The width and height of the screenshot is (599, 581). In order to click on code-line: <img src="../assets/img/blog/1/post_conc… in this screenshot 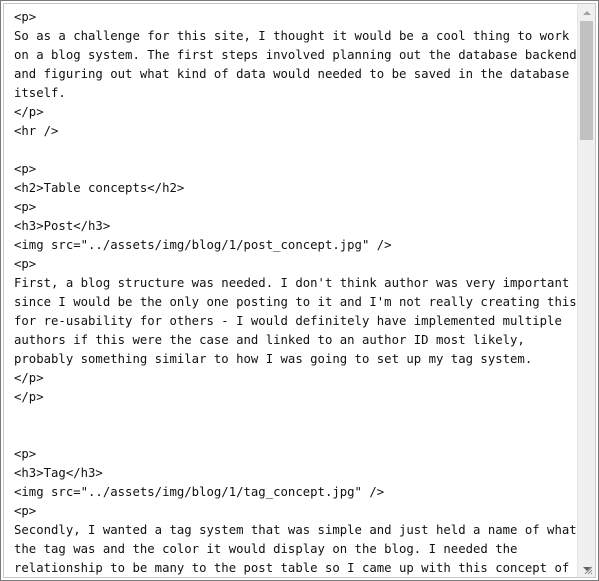, I will do `click(203, 245)`.